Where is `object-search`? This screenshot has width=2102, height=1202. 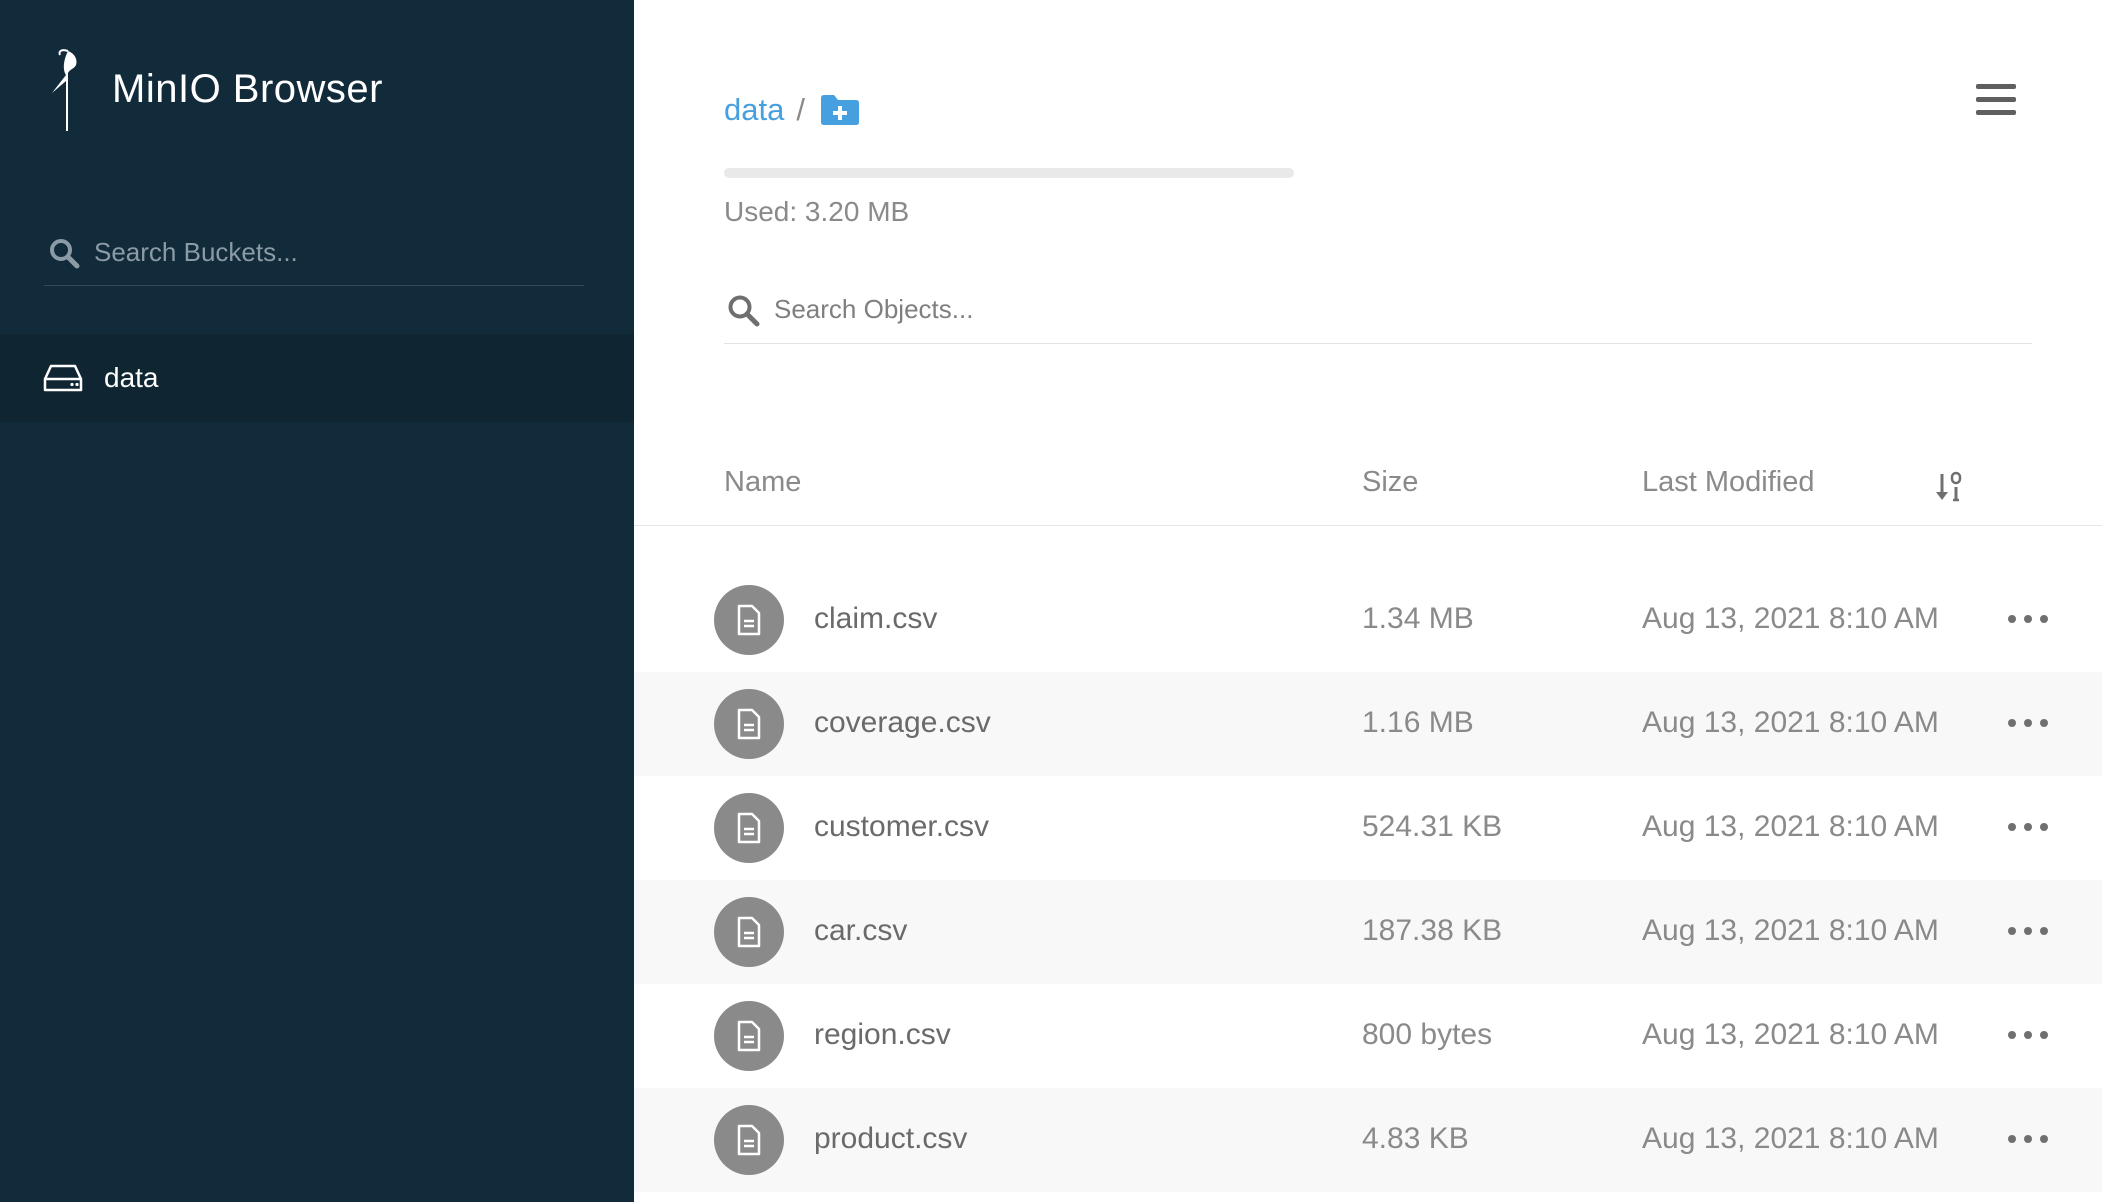 object-search is located at coordinates (1378, 310).